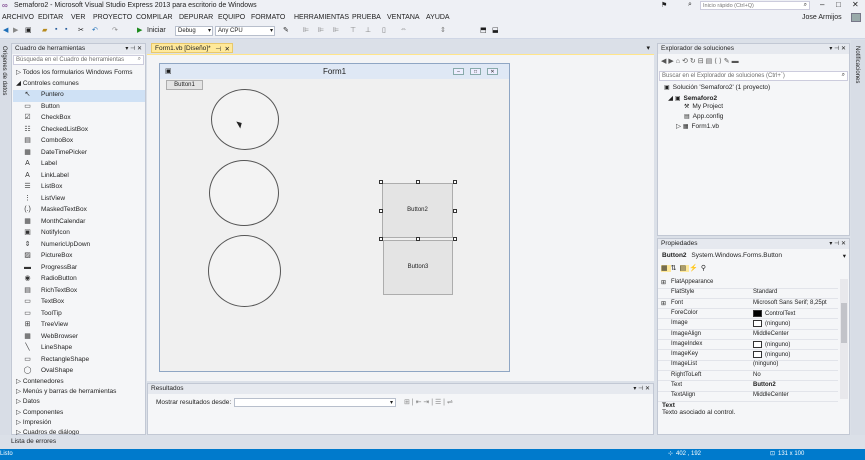  What do you see at coordinates (79, 177) in the screenshot?
I see `toolbox-item-linklabel: A LinkLabel` at bounding box center [79, 177].